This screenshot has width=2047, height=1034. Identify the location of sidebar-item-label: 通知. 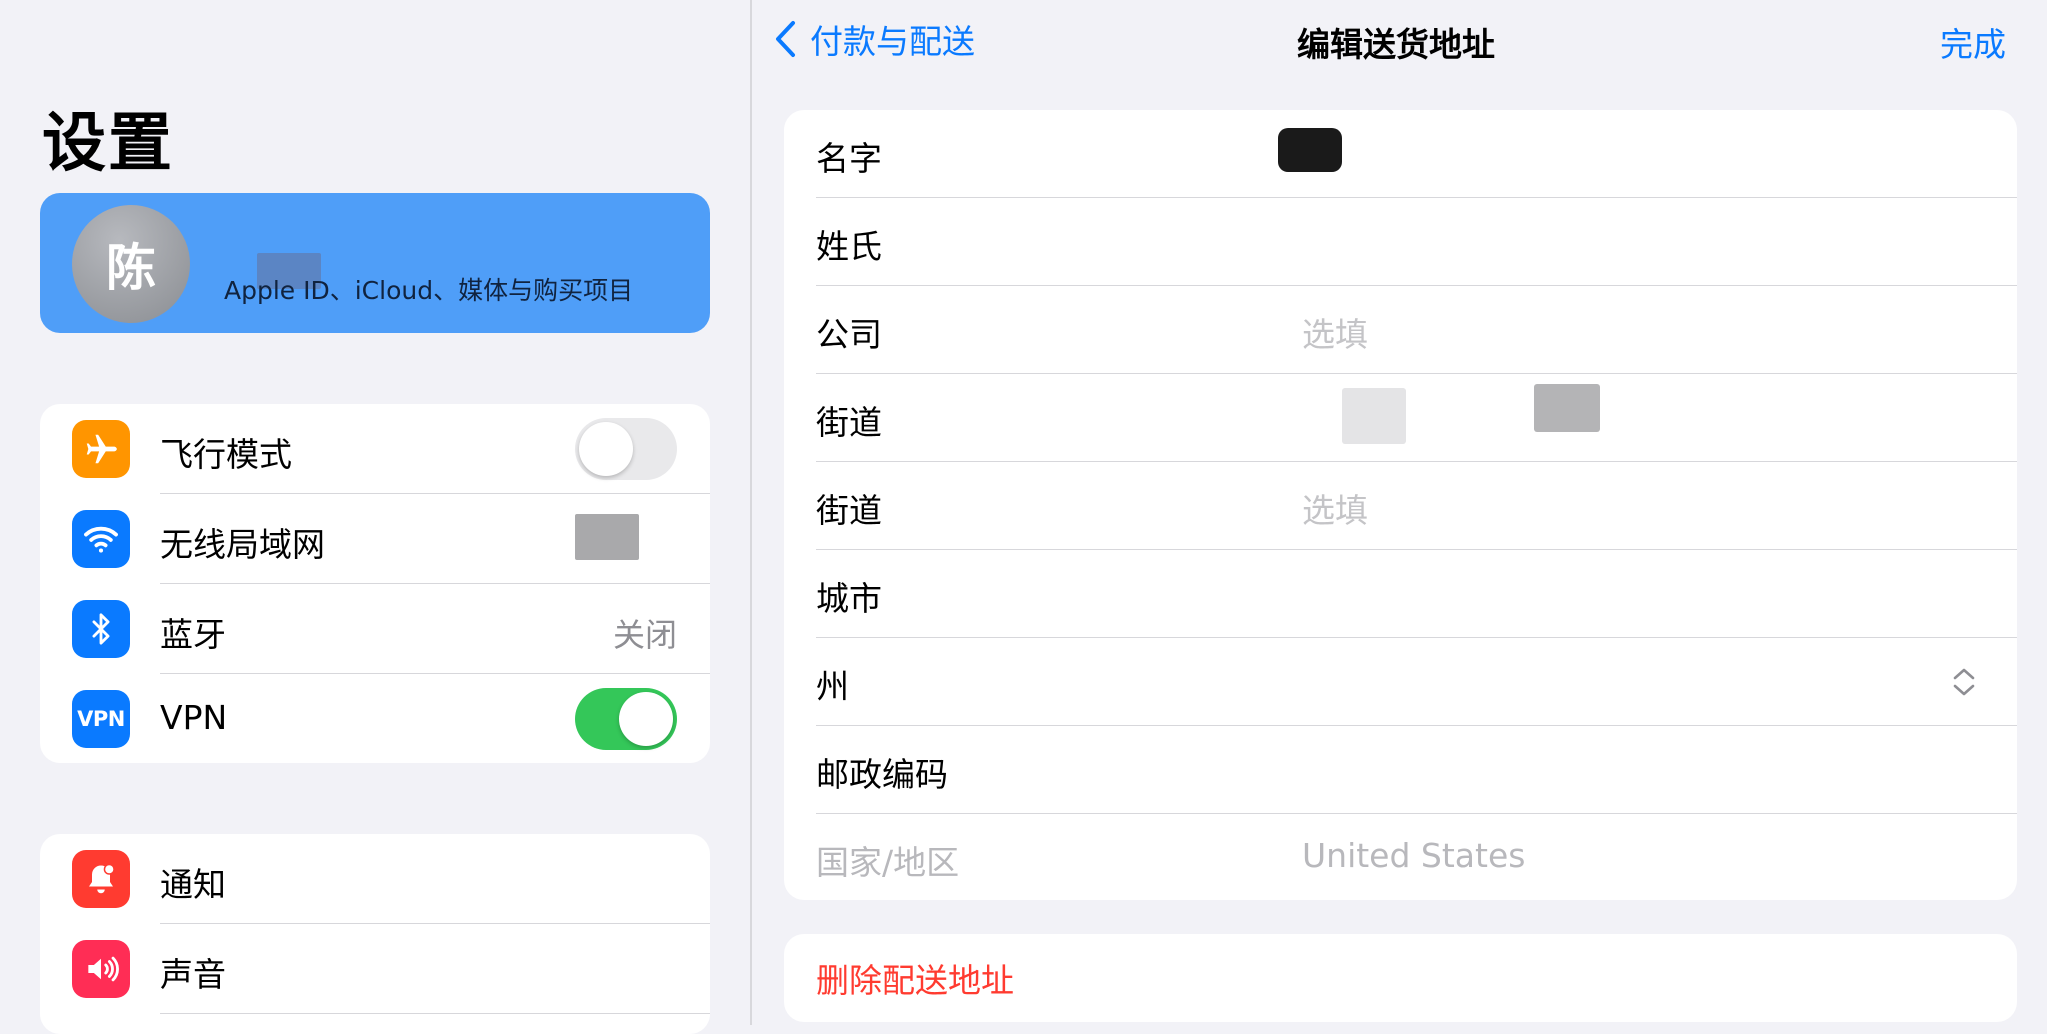
(193, 884).